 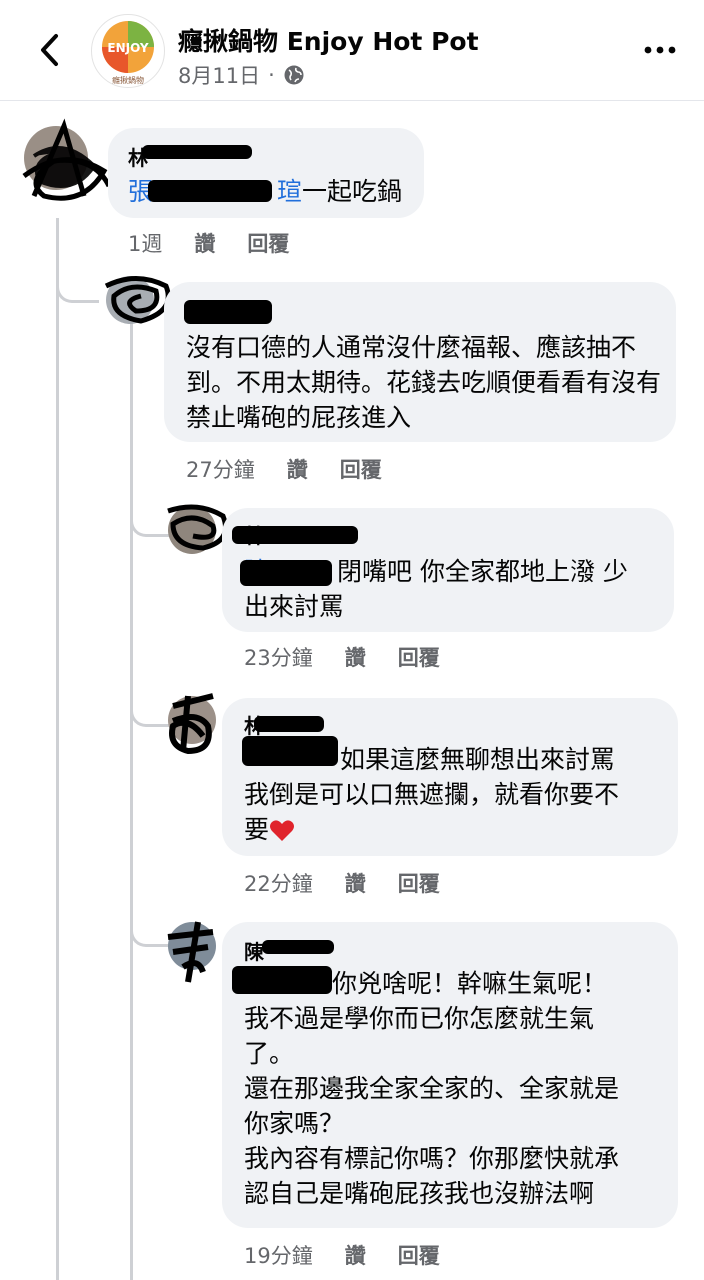 I want to click on comment-body-4-line2: 我倒是可以口無遮攔，就看你要不, so click(x=432, y=794).